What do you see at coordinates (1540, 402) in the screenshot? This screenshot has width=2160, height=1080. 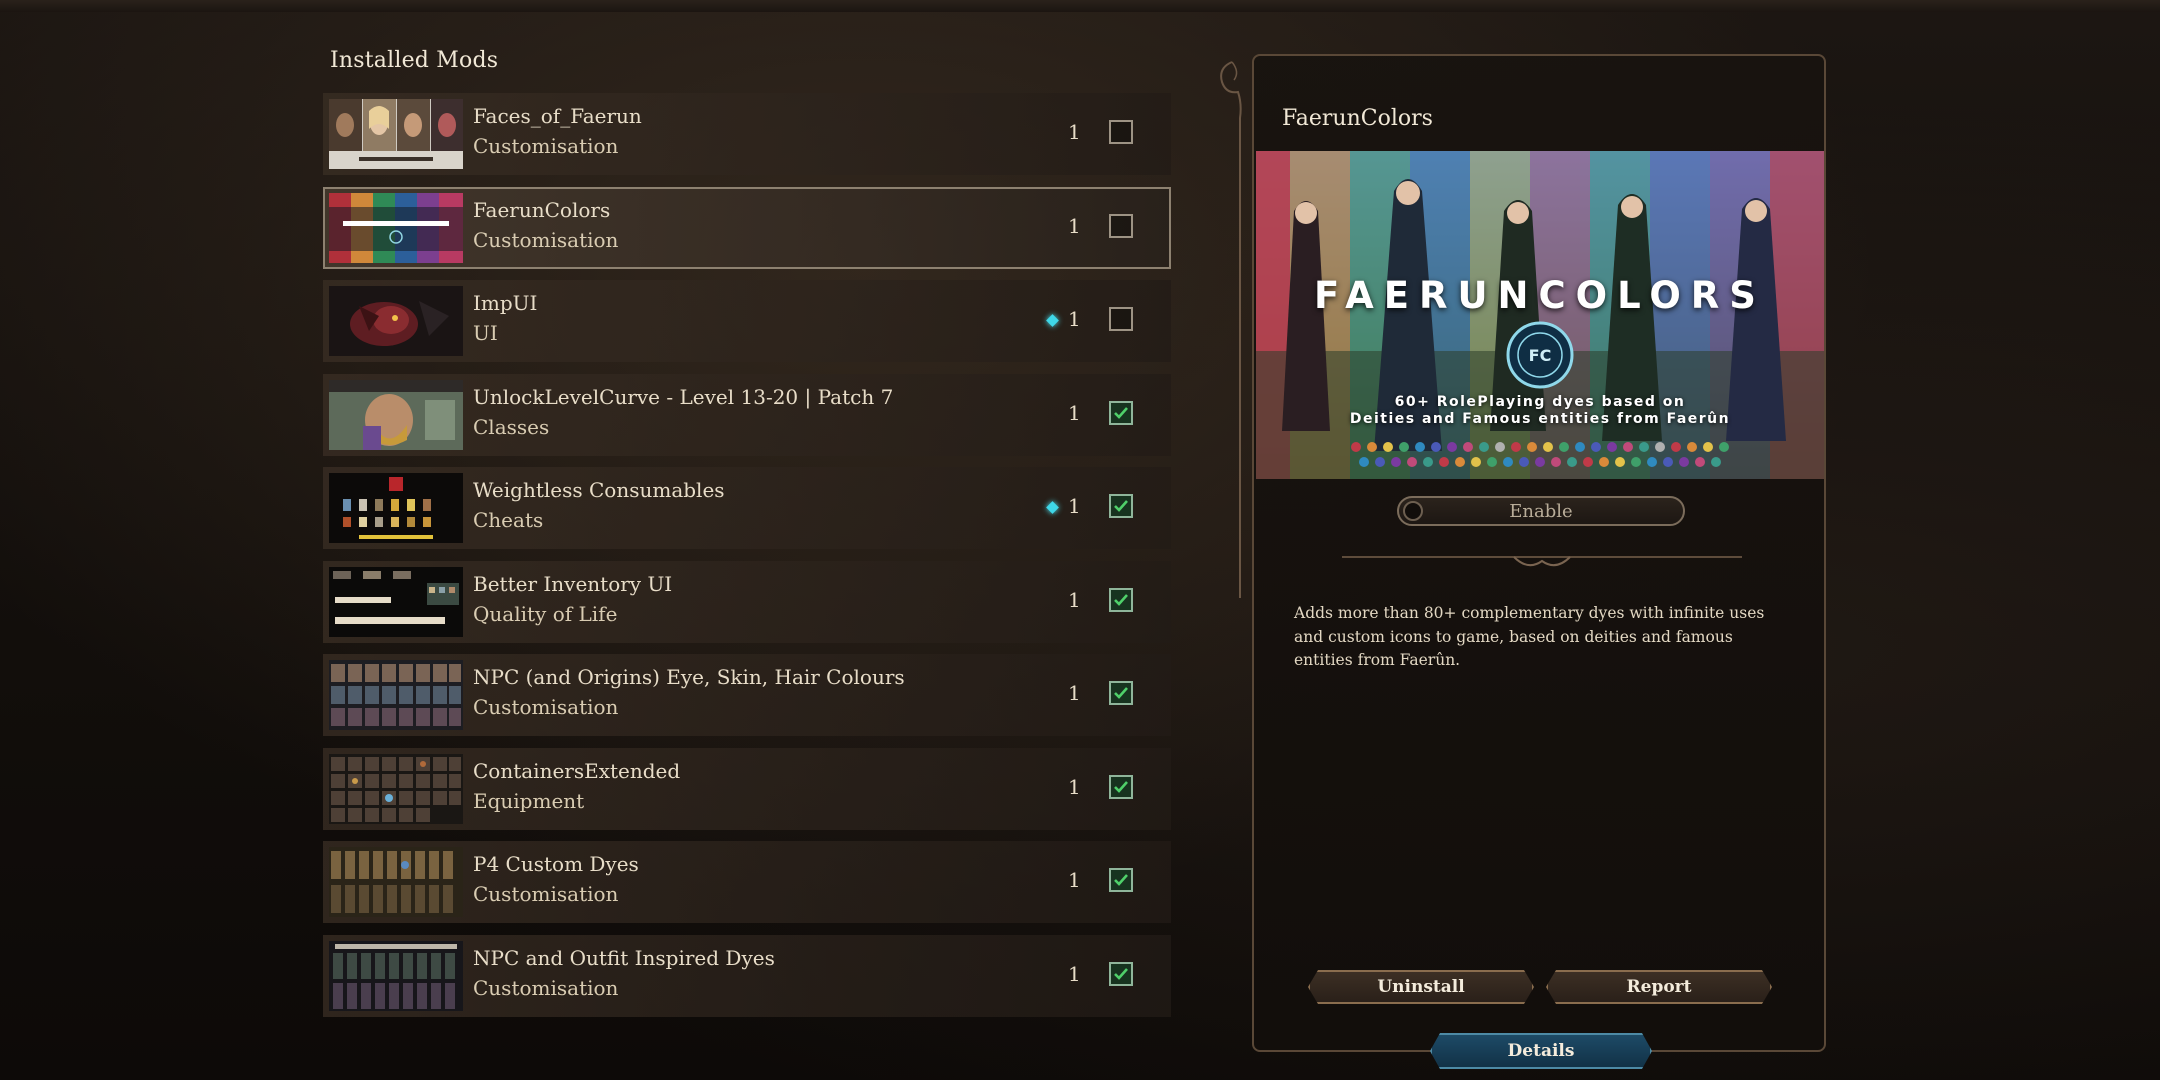 I see `banner-subtitle-line: 60+ RolePlaying dyes based on` at bounding box center [1540, 402].